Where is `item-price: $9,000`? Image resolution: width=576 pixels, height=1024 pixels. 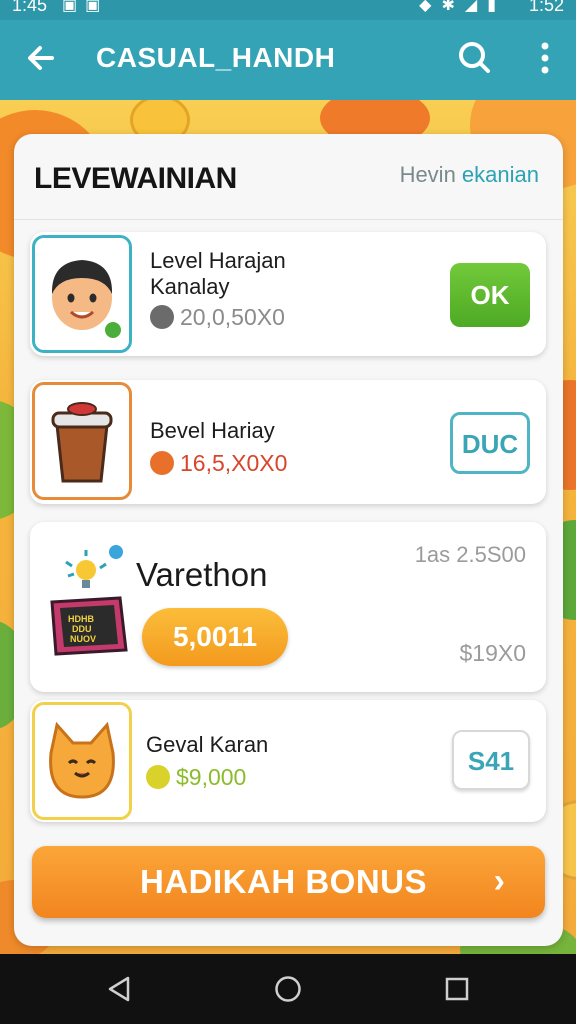 item-price: $9,000 is located at coordinates (196, 777).